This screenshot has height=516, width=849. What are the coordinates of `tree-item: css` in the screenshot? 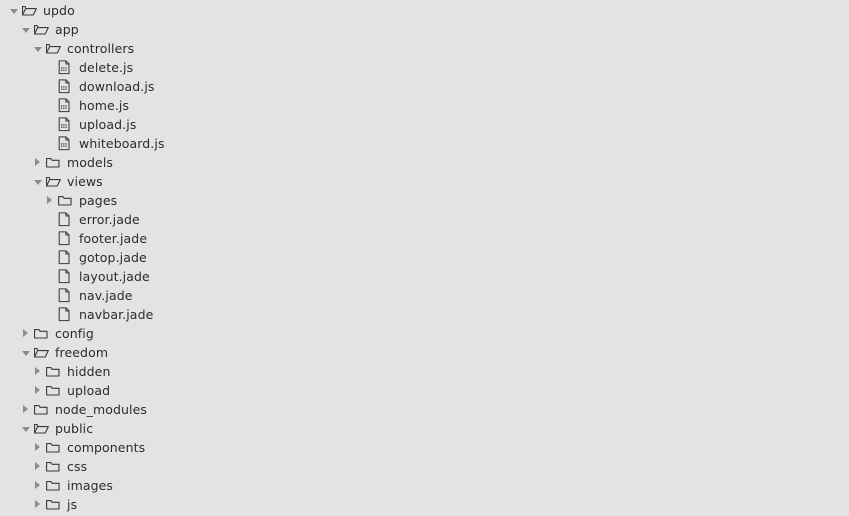 It's located at (424, 466).